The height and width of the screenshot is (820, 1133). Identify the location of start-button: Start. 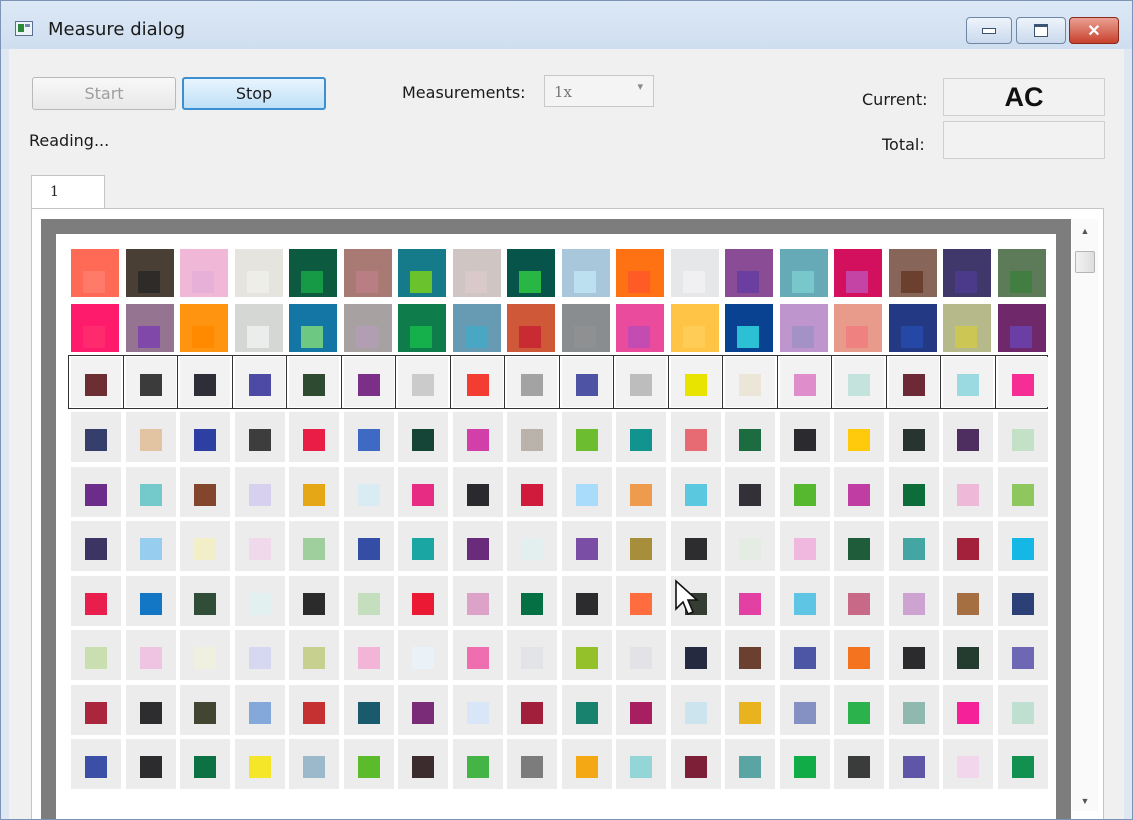
(104, 93).